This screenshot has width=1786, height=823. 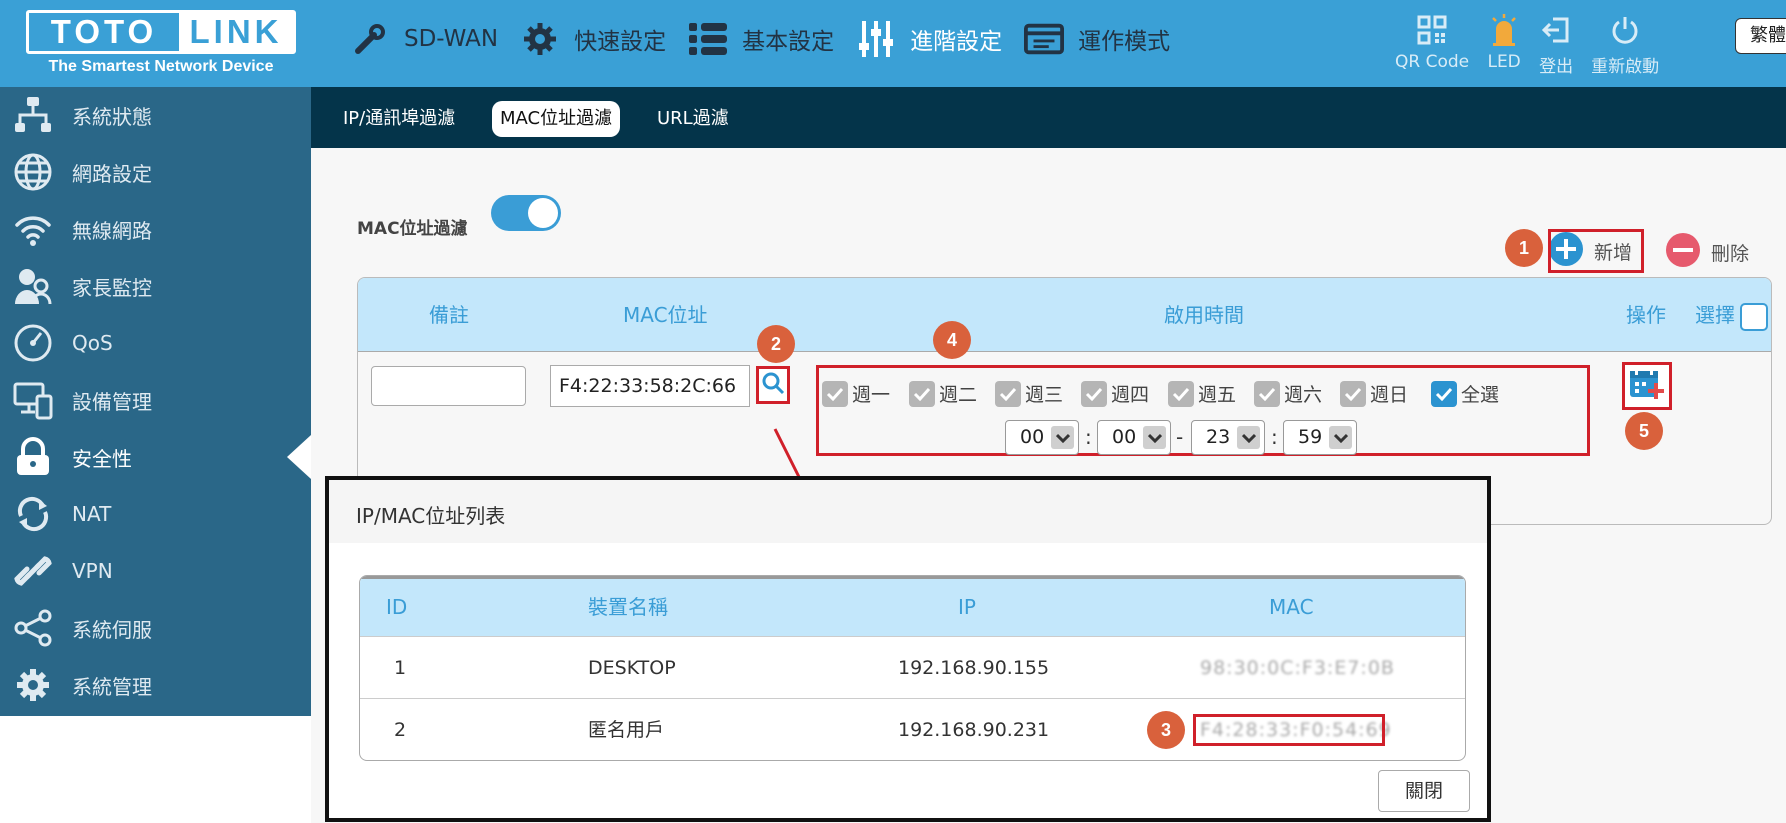 I want to click on sidebar-item-label: 安全性, so click(x=102, y=458).